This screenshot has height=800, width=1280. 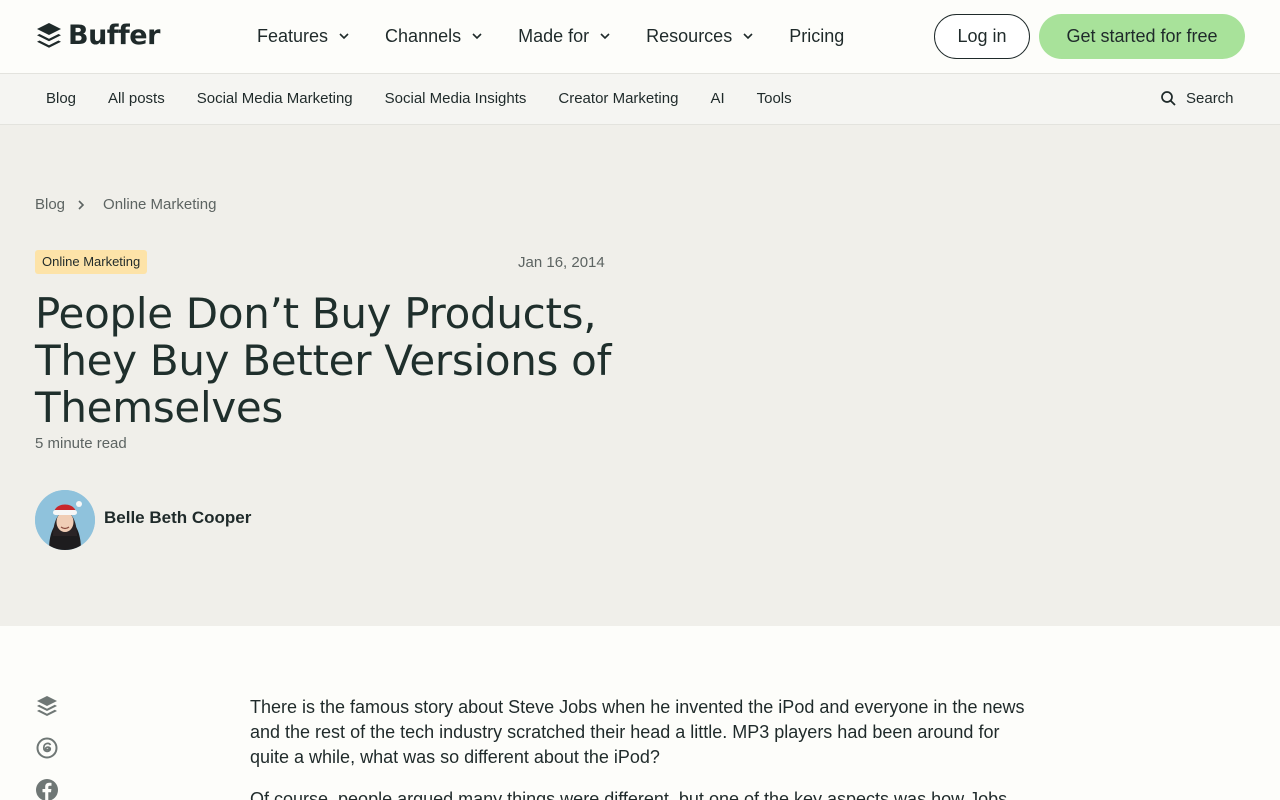 I want to click on share-sidebar, so click(x=47, y=747).